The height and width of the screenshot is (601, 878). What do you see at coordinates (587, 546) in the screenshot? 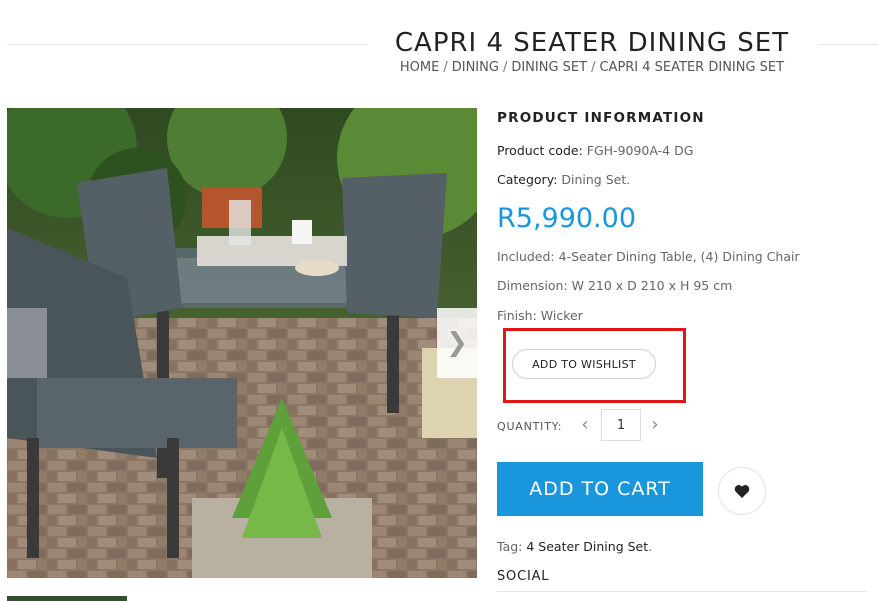
I see `tag-link: 4 Seater Dining Set` at bounding box center [587, 546].